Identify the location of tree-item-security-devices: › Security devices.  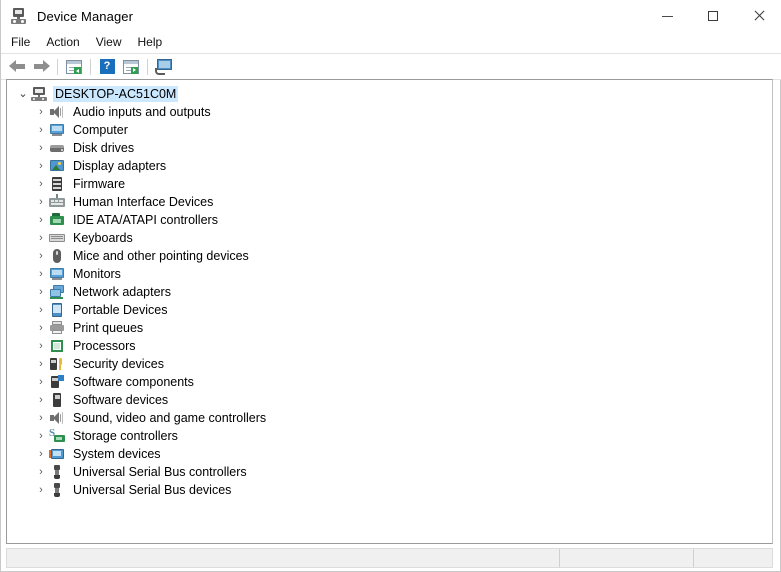
(389, 364).